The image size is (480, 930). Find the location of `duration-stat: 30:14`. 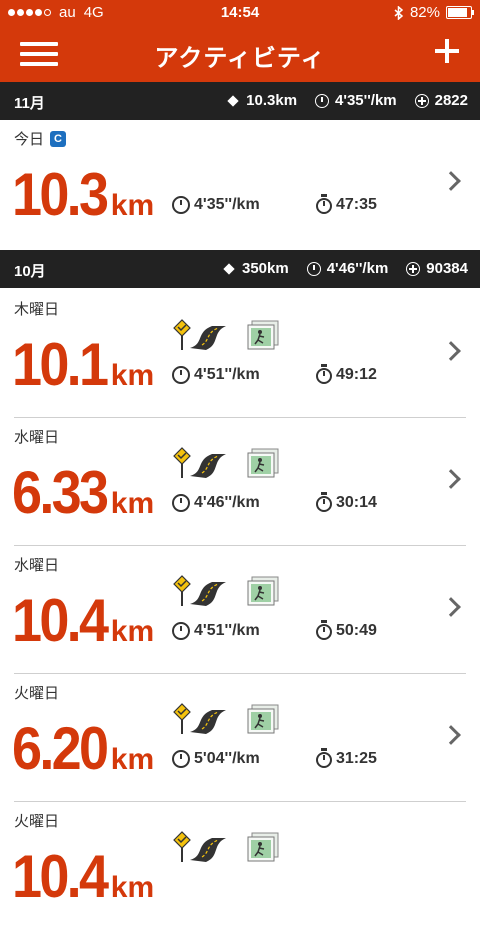

duration-stat: 30:14 is located at coordinates (346, 502).